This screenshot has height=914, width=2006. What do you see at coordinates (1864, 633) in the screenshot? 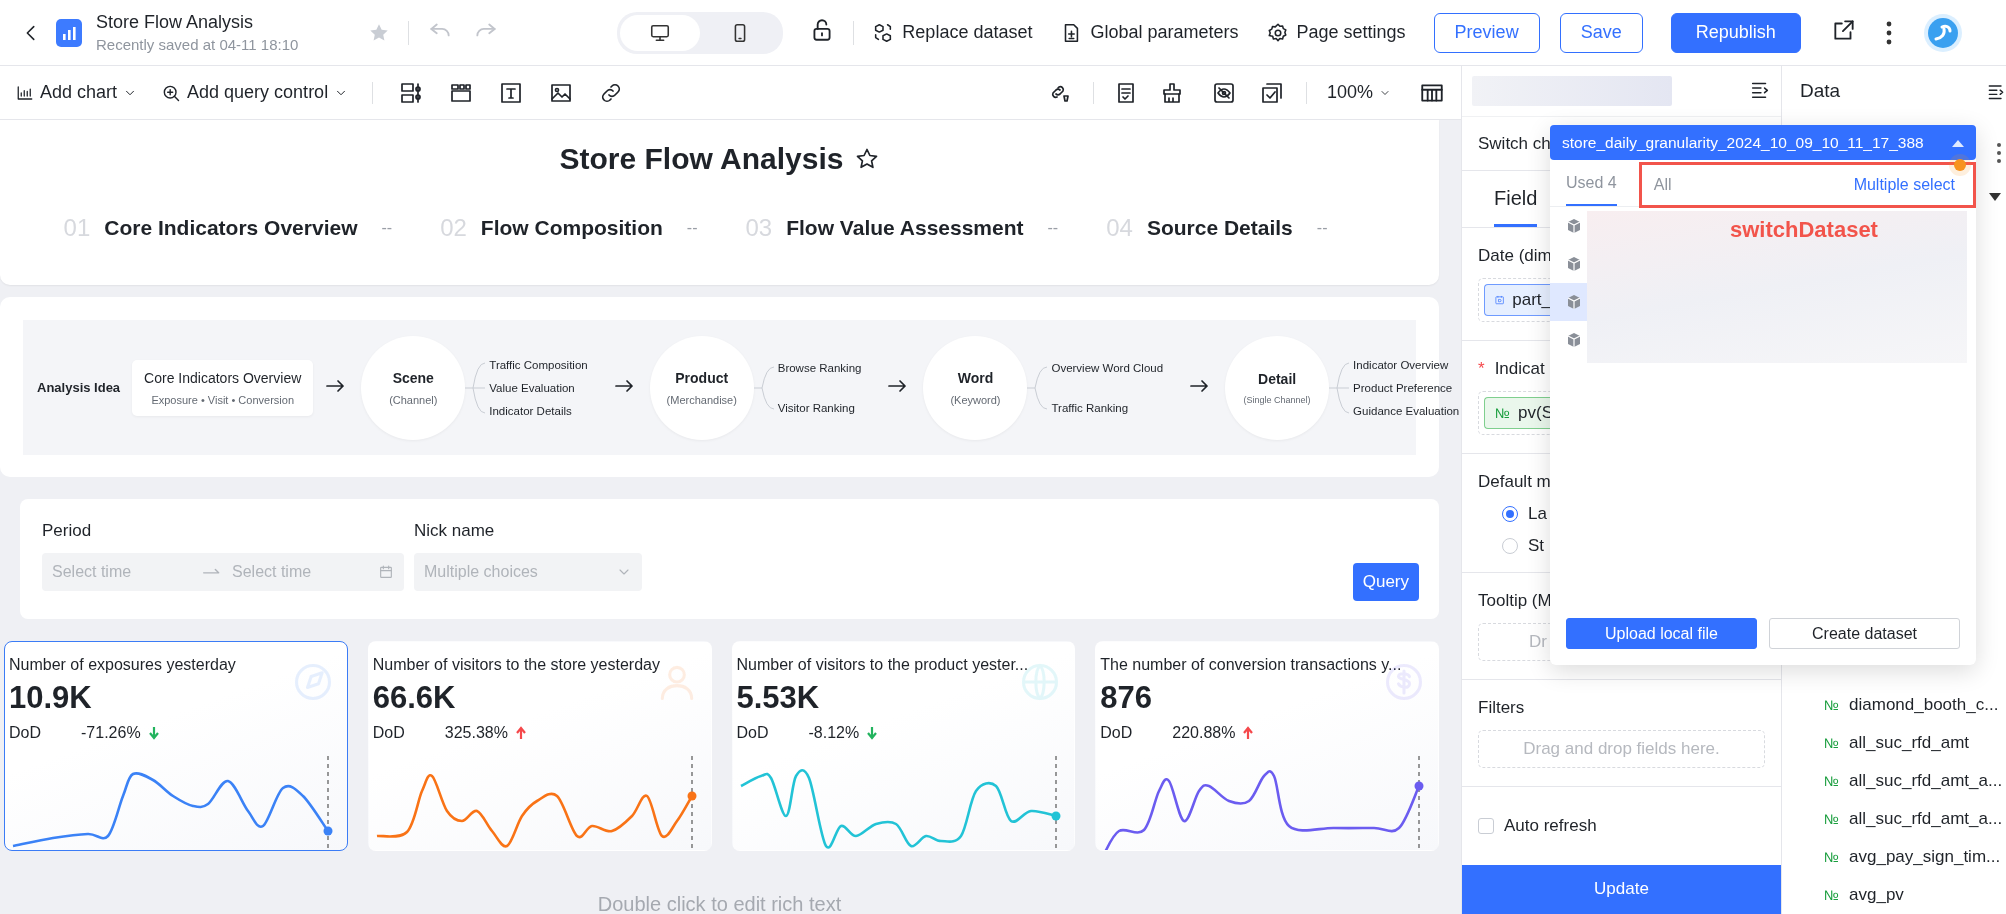
I see `create-button: Create dataset` at bounding box center [1864, 633].